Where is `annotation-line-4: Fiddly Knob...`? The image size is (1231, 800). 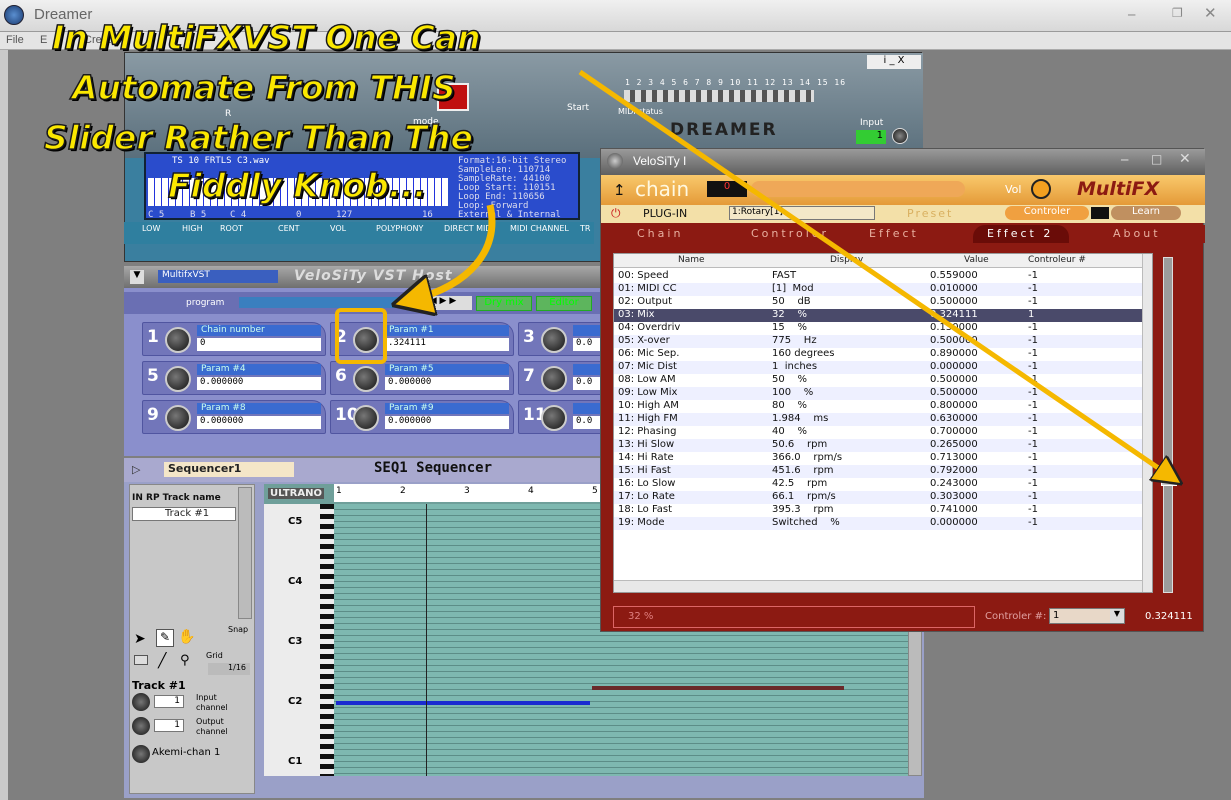 annotation-line-4: Fiddly Knob... is located at coordinates (297, 185).